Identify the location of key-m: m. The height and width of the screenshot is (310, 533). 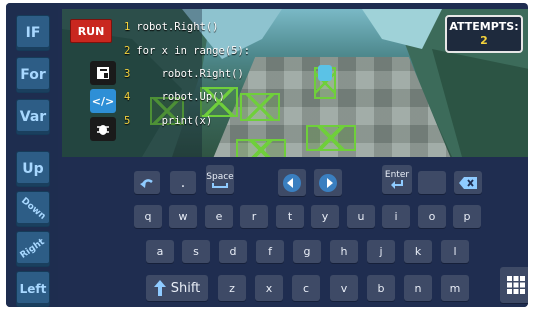
(455, 288).